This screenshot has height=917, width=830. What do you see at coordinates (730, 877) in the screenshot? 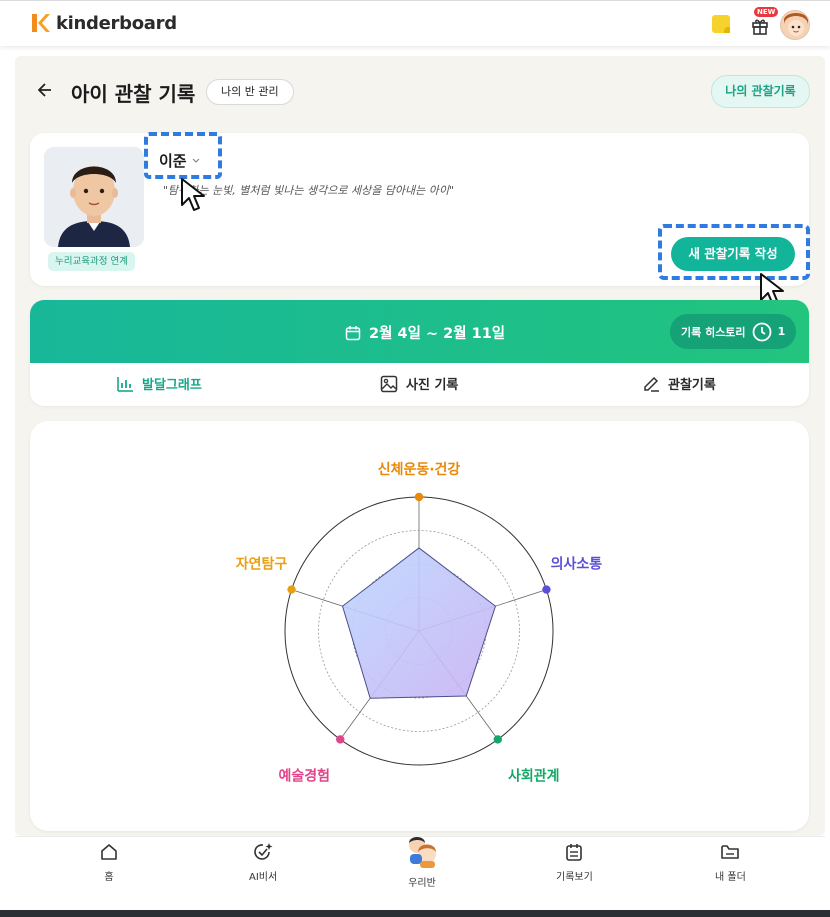
I see `nav-label: 내 폴더` at bounding box center [730, 877].